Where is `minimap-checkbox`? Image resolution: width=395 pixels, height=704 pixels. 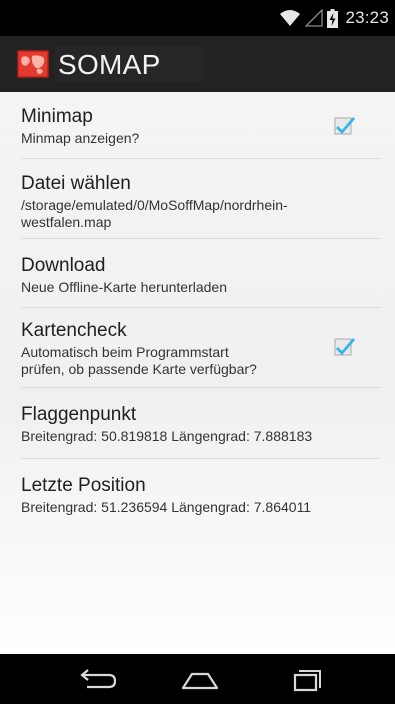 minimap-checkbox is located at coordinates (345, 125).